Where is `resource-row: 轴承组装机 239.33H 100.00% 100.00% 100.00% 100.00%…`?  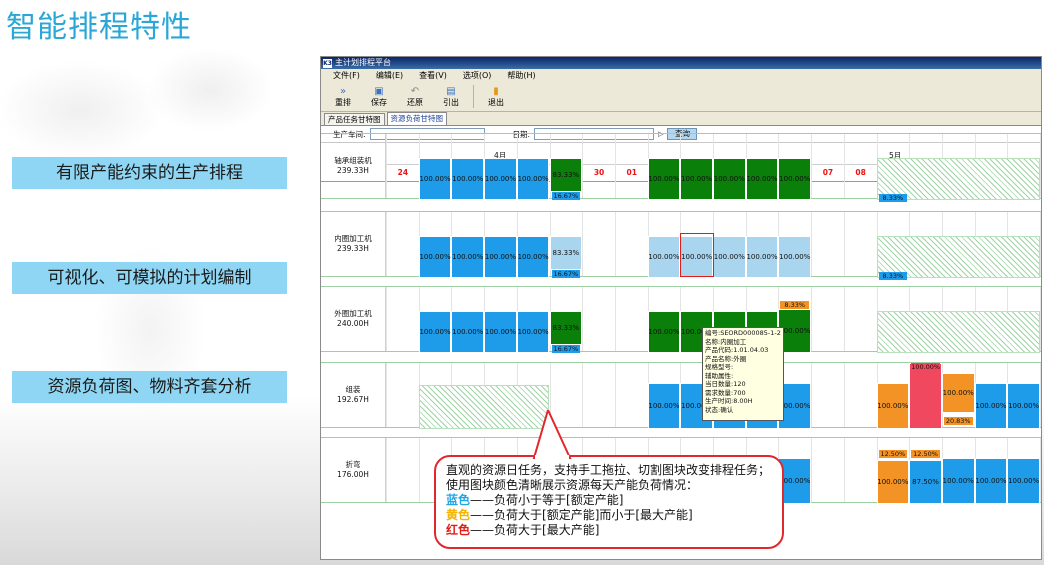 resource-row: 轴承组装机 239.33H 100.00% 100.00% 100.00% 100.00%… is located at coordinates (681, 167).